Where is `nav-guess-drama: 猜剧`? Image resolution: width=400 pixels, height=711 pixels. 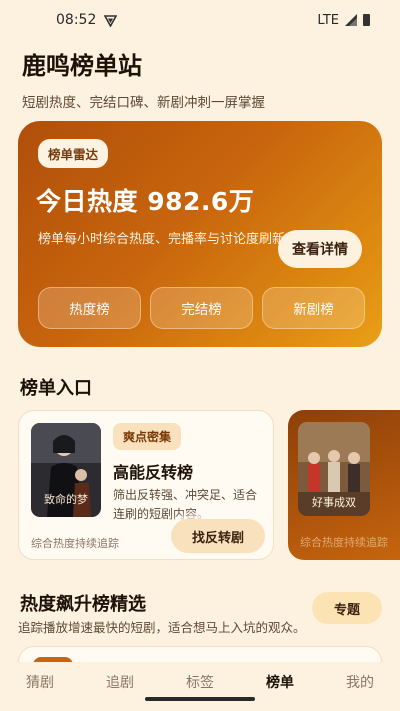
nav-guess-drama: 猜剧 is located at coordinates (40, 682).